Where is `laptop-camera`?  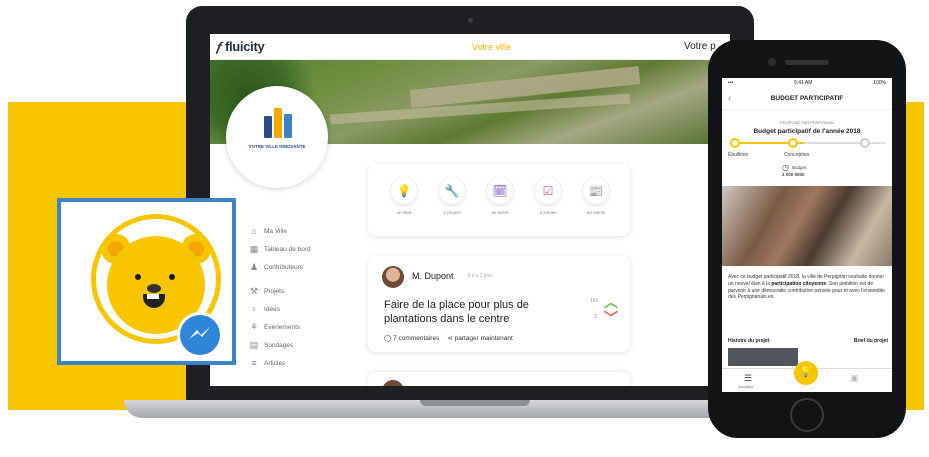 laptop-camera is located at coordinates (470, 20).